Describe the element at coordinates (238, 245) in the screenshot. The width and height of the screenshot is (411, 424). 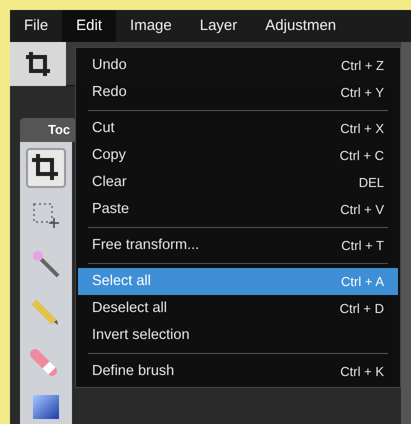
I see `menu-option: Free transform... Ctrl + T` at that location.